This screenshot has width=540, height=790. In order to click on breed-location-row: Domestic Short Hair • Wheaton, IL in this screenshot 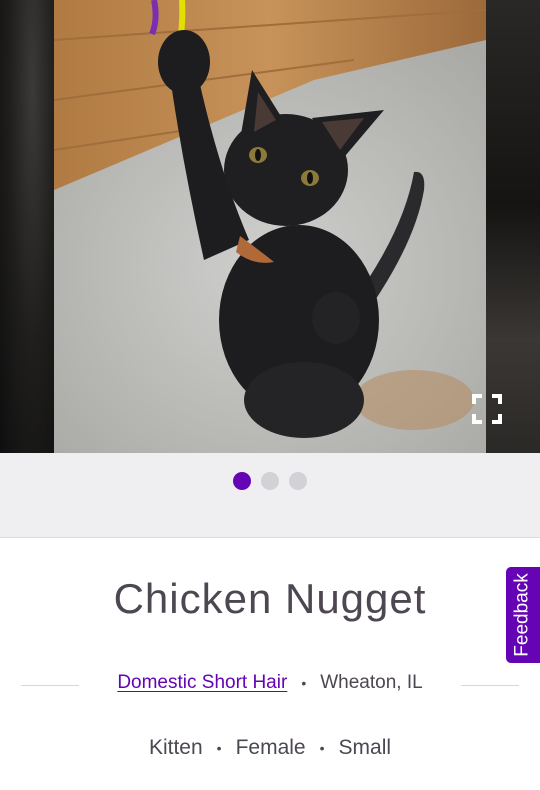, I will do `click(270, 683)`.